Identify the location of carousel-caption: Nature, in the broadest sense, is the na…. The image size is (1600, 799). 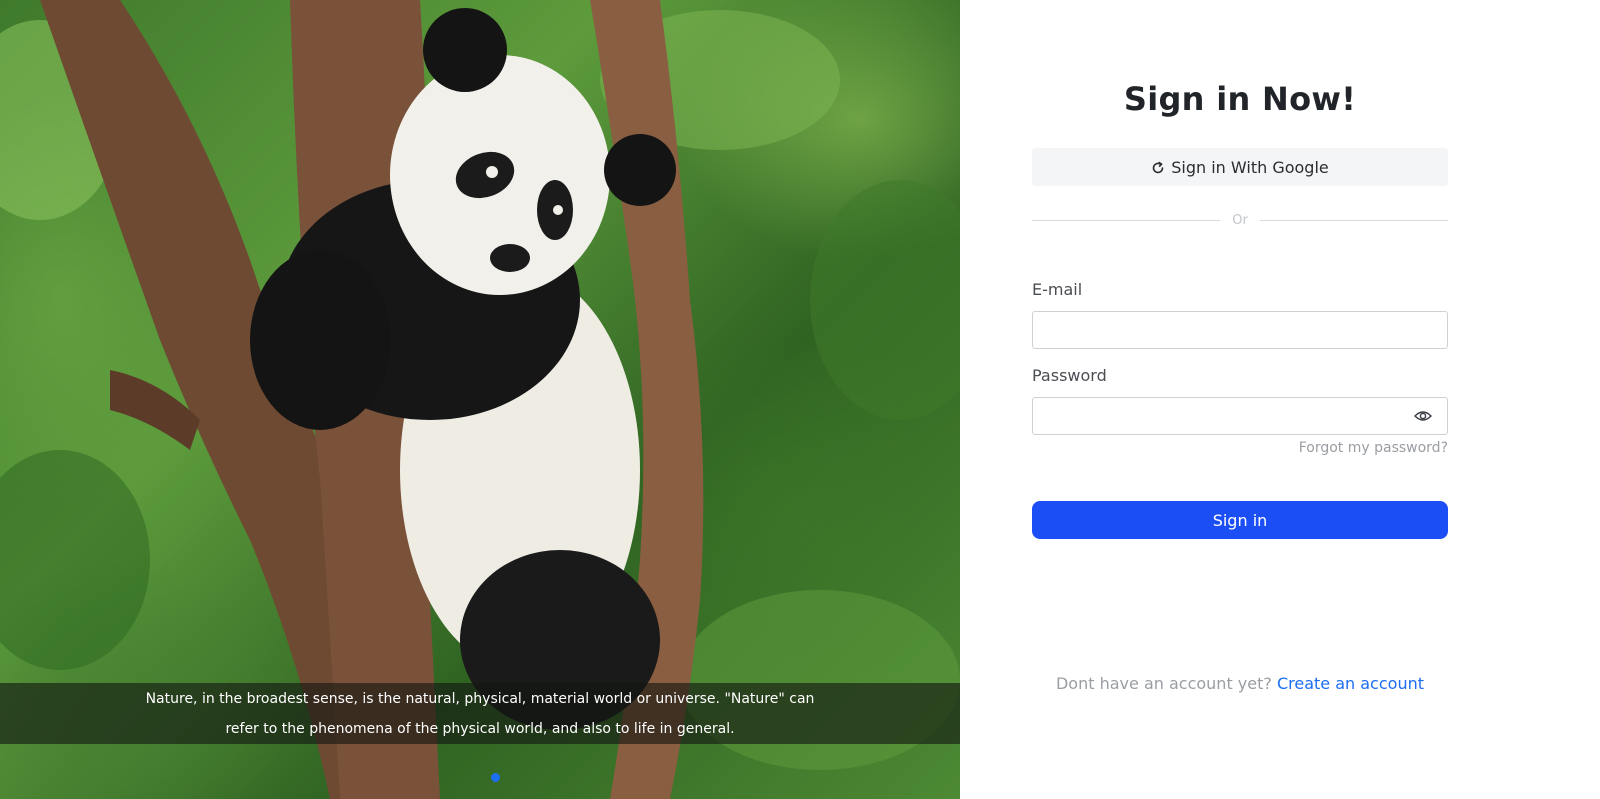
(480, 713).